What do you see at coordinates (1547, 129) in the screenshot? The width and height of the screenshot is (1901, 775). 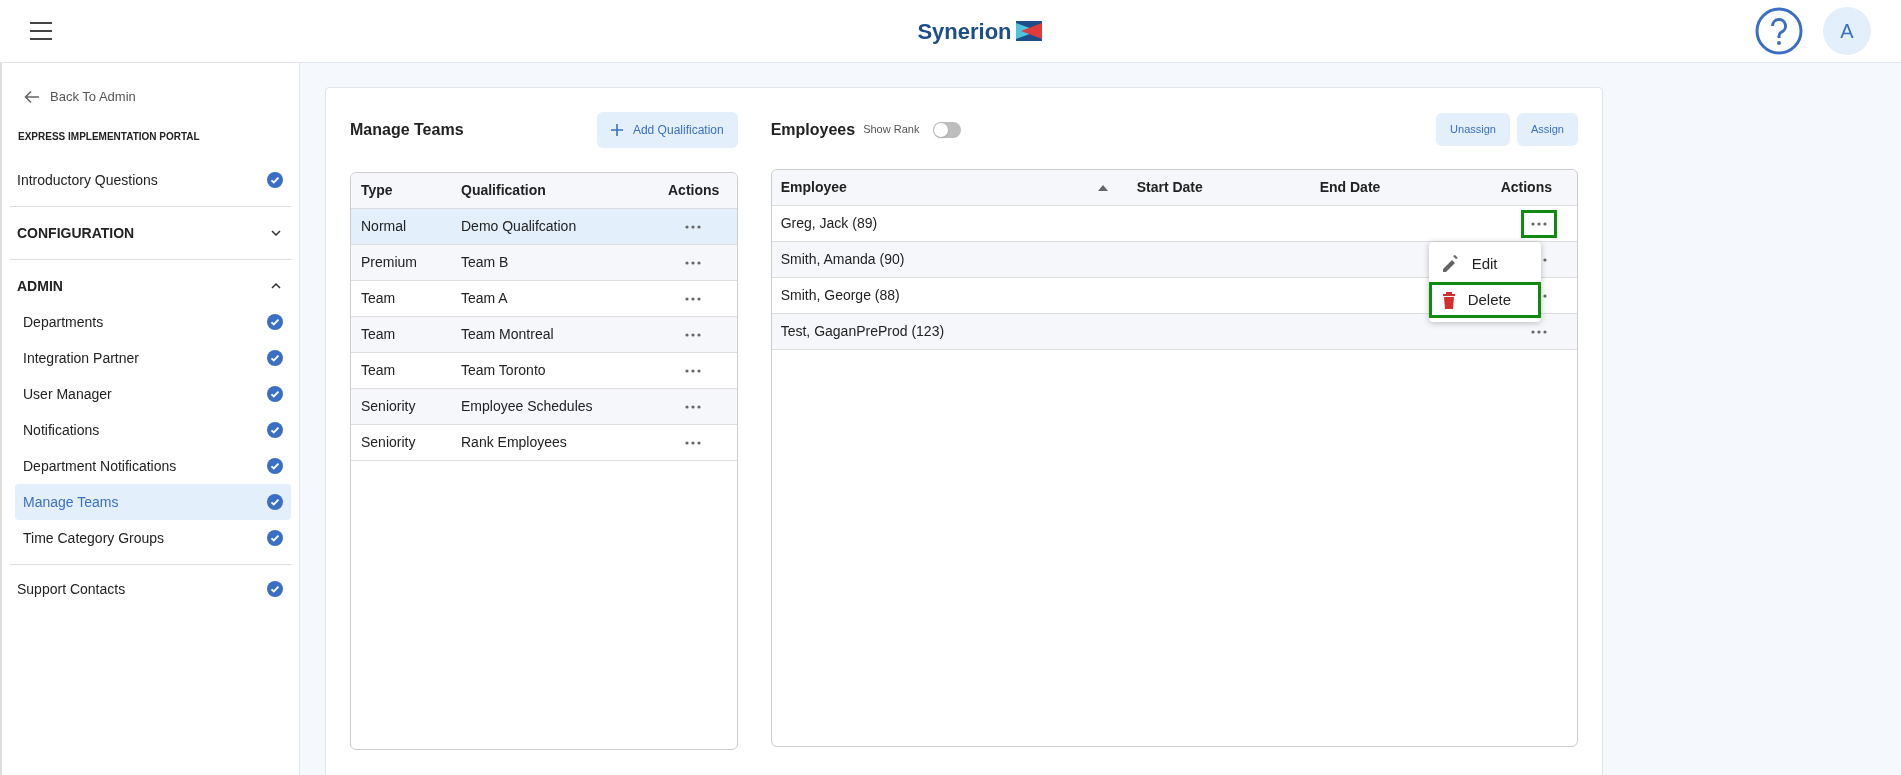 I see `action-button: Assign` at bounding box center [1547, 129].